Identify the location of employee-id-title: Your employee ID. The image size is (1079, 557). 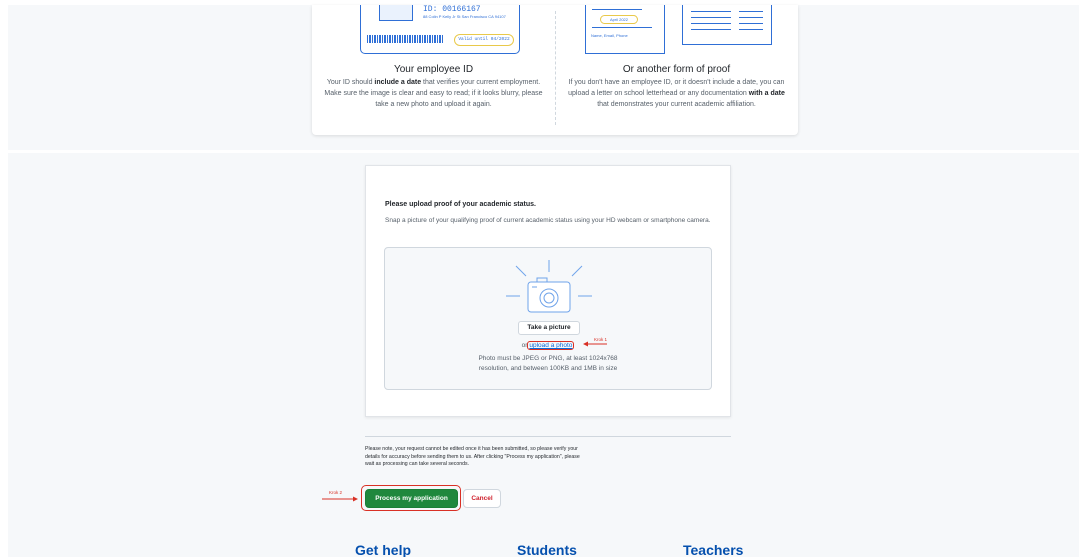
(433, 69).